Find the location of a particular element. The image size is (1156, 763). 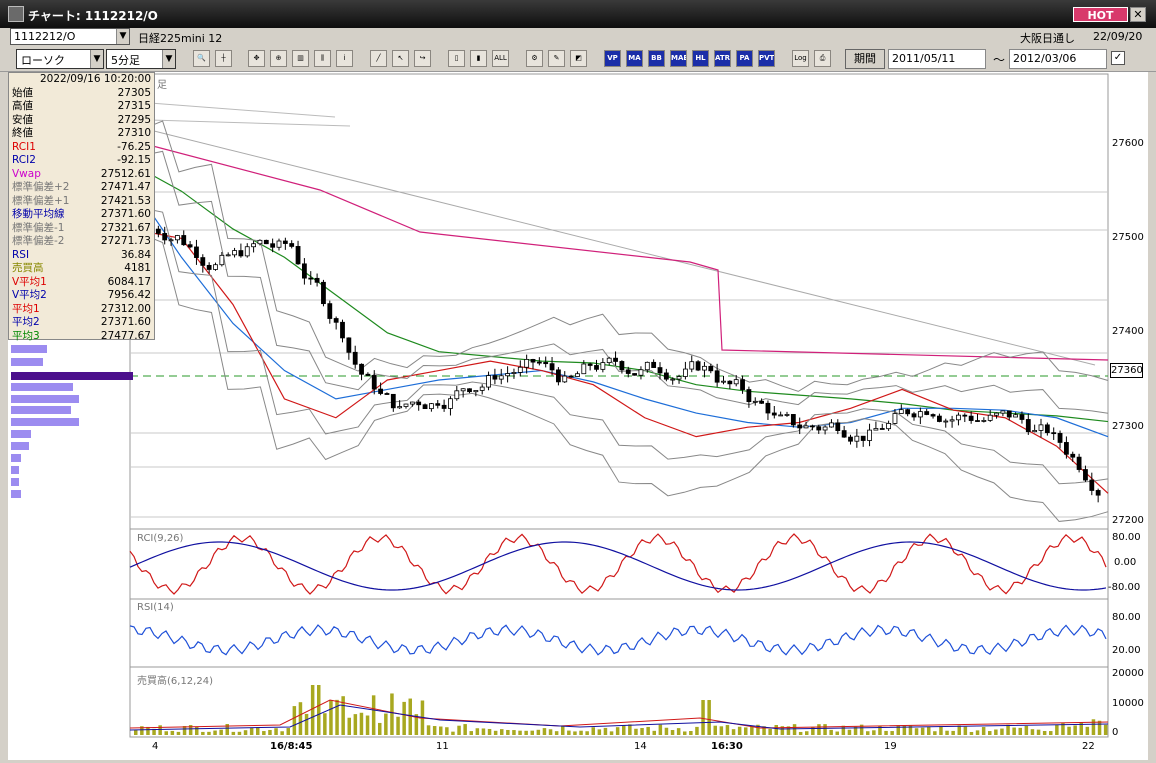

info-row: 終値 27310 is located at coordinates (81, 134).